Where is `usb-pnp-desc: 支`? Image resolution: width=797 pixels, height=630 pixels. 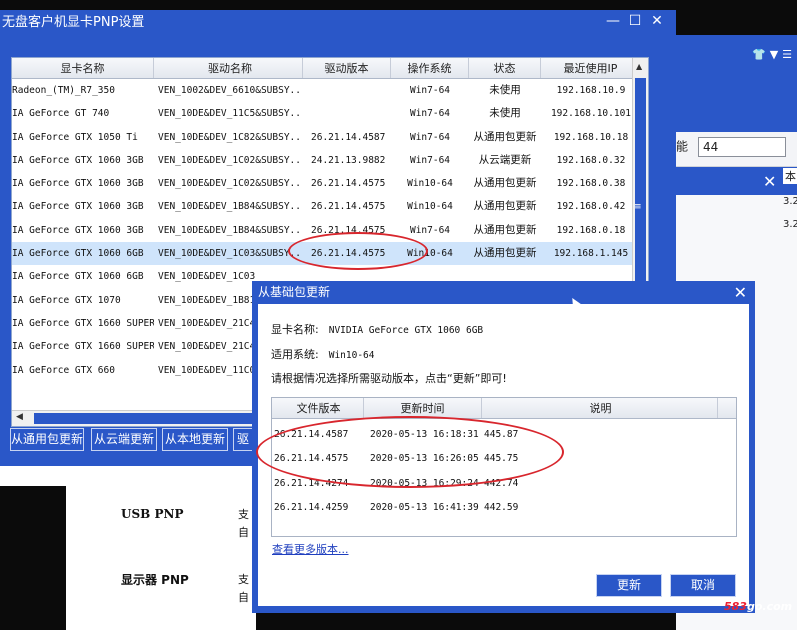 usb-pnp-desc: 支 is located at coordinates (243, 514).